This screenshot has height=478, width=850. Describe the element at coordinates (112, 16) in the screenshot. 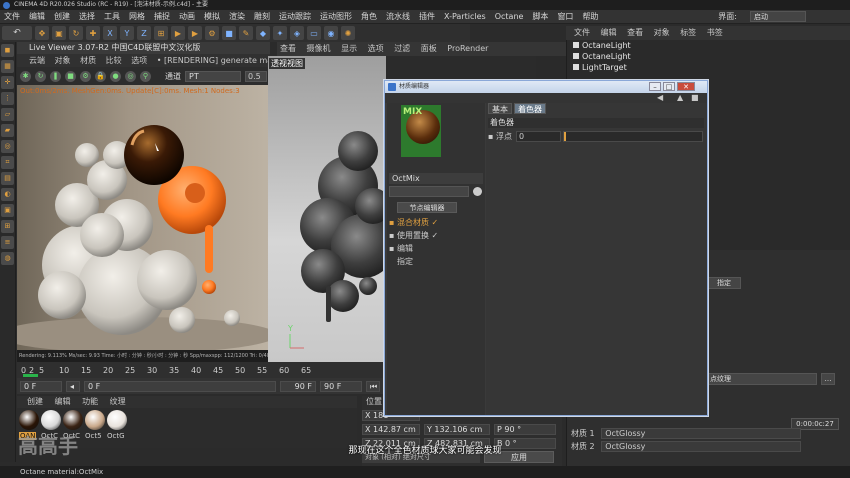

I see `menu-item: 工具` at that location.